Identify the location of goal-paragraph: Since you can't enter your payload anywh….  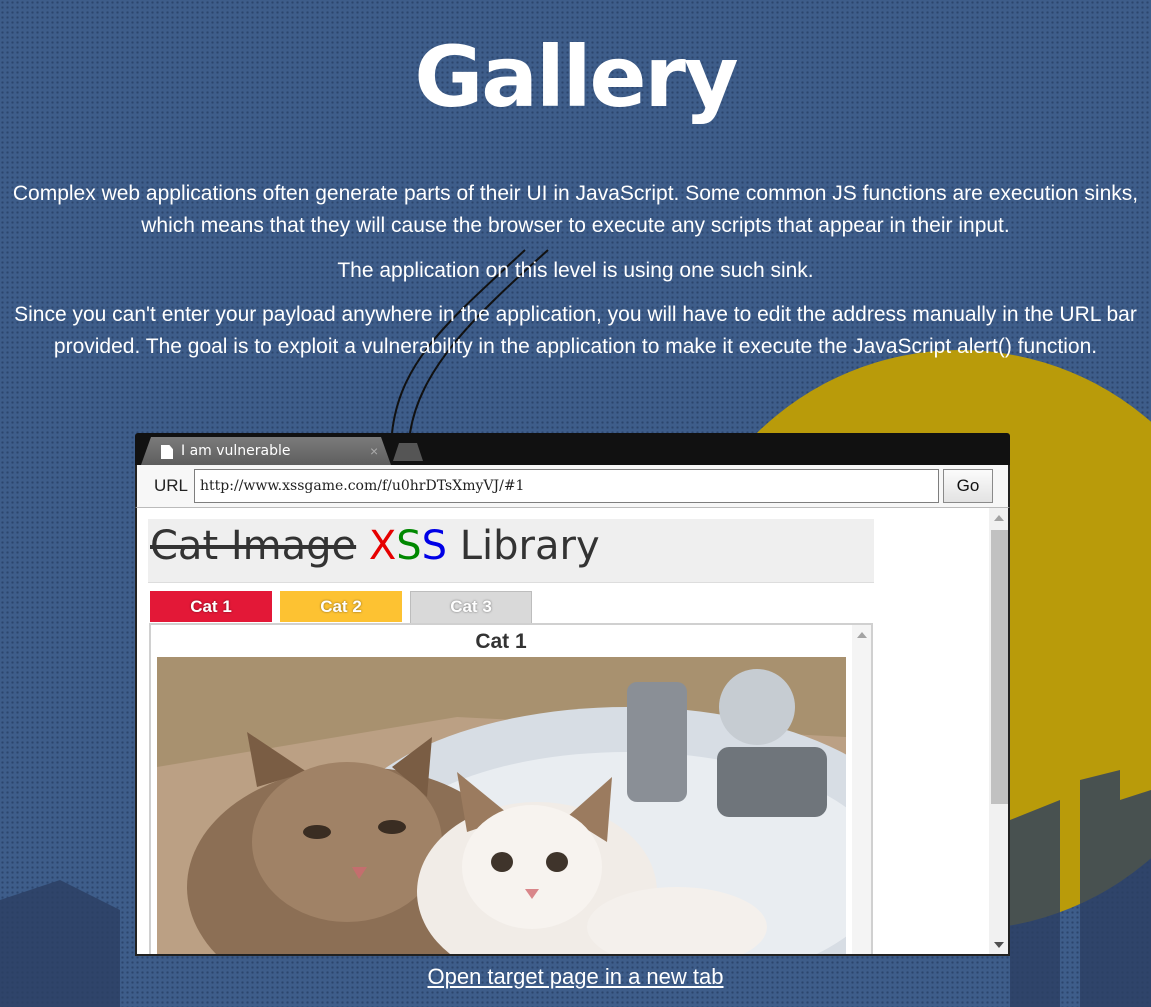
(575, 330).